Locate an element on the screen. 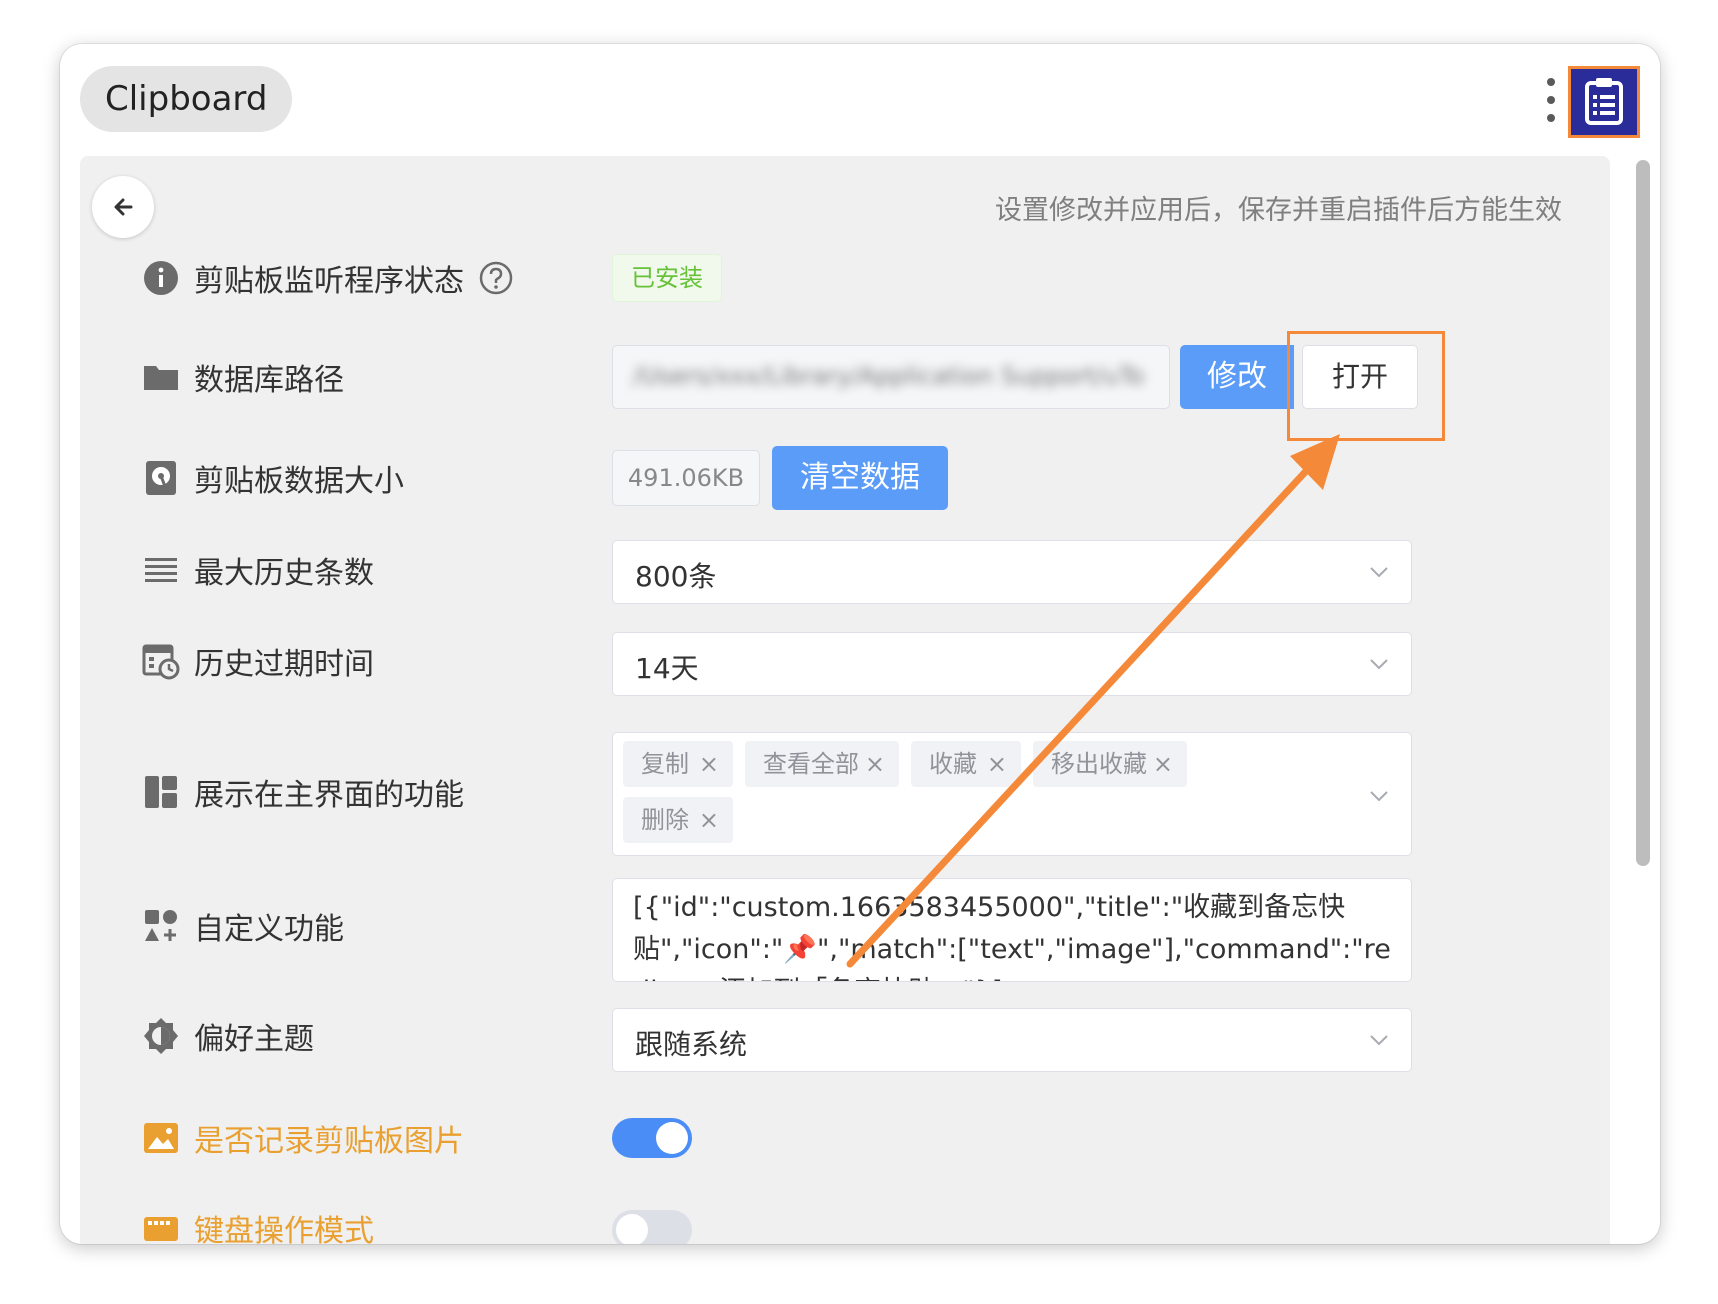 This screenshot has height=1304, width=1718. annotation-highlight-box is located at coordinates (1366, 386).